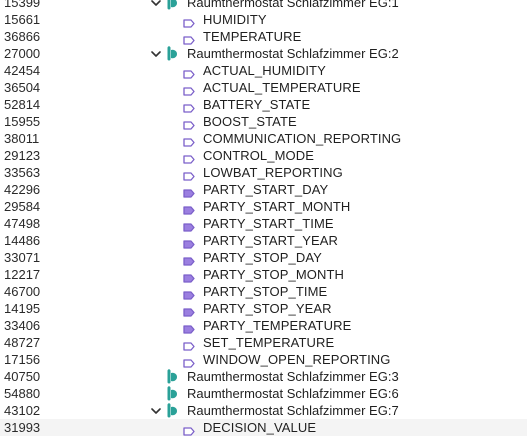 The width and height of the screenshot is (527, 448). Describe the element at coordinates (22, 376) in the screenshot. I see `object-id: 40750` at that location.